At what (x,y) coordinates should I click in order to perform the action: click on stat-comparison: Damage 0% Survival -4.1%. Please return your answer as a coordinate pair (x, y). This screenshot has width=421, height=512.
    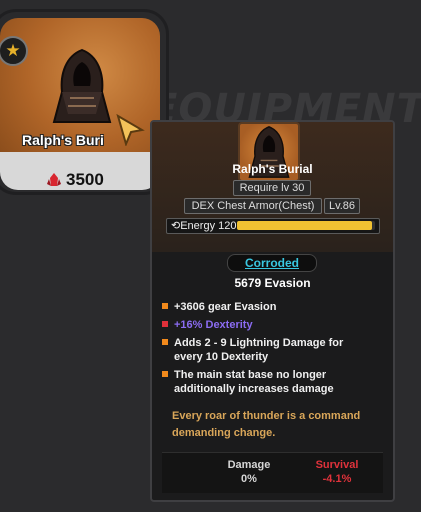
    Looking at the image, I should click on (272, 472).